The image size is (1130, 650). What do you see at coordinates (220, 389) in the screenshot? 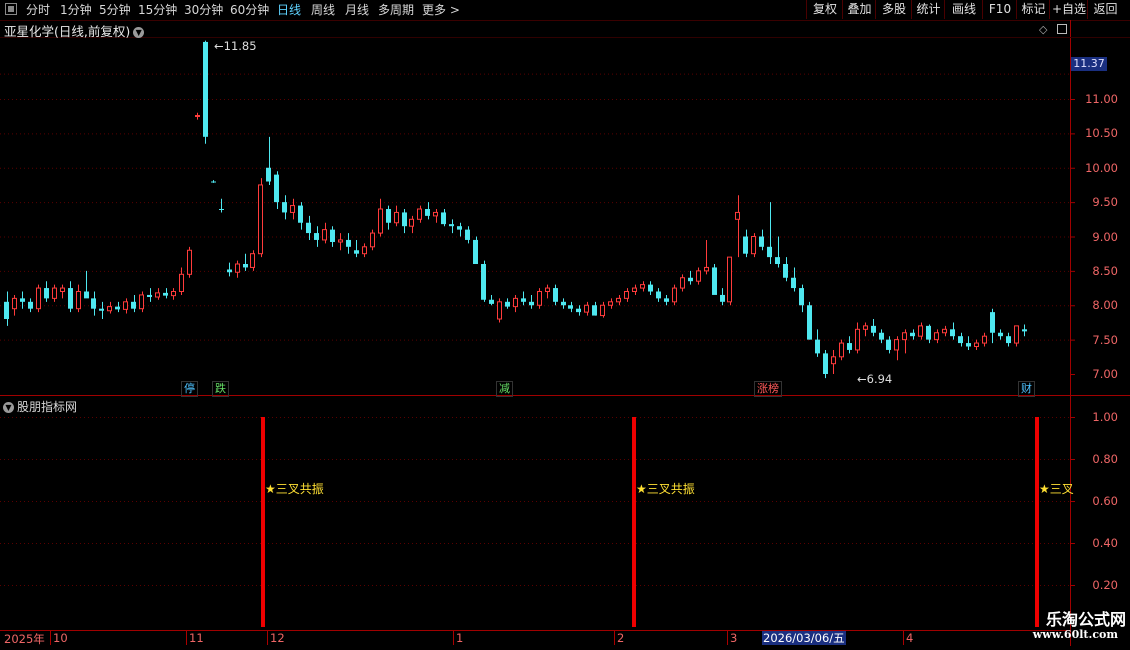
I see `marker-drop: 跌` at bounding box center [220, 389].